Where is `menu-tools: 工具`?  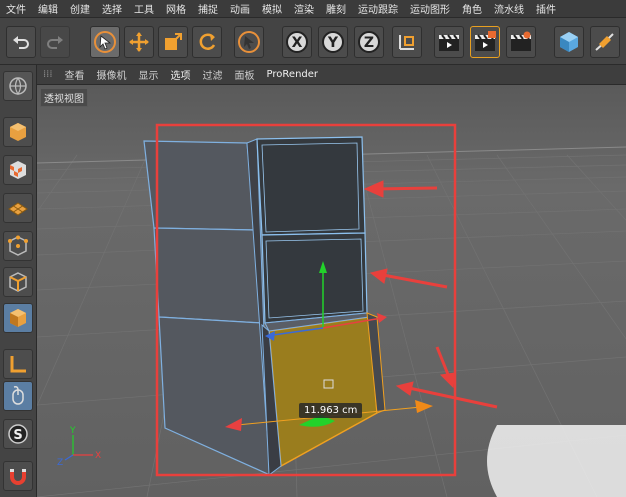
menu-tools: 工具 is located at coordinates (144, 8).